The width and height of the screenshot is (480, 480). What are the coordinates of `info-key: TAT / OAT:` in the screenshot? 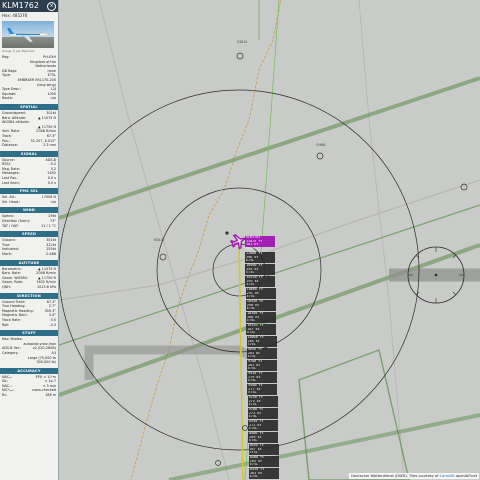 It's located at (10, 225).